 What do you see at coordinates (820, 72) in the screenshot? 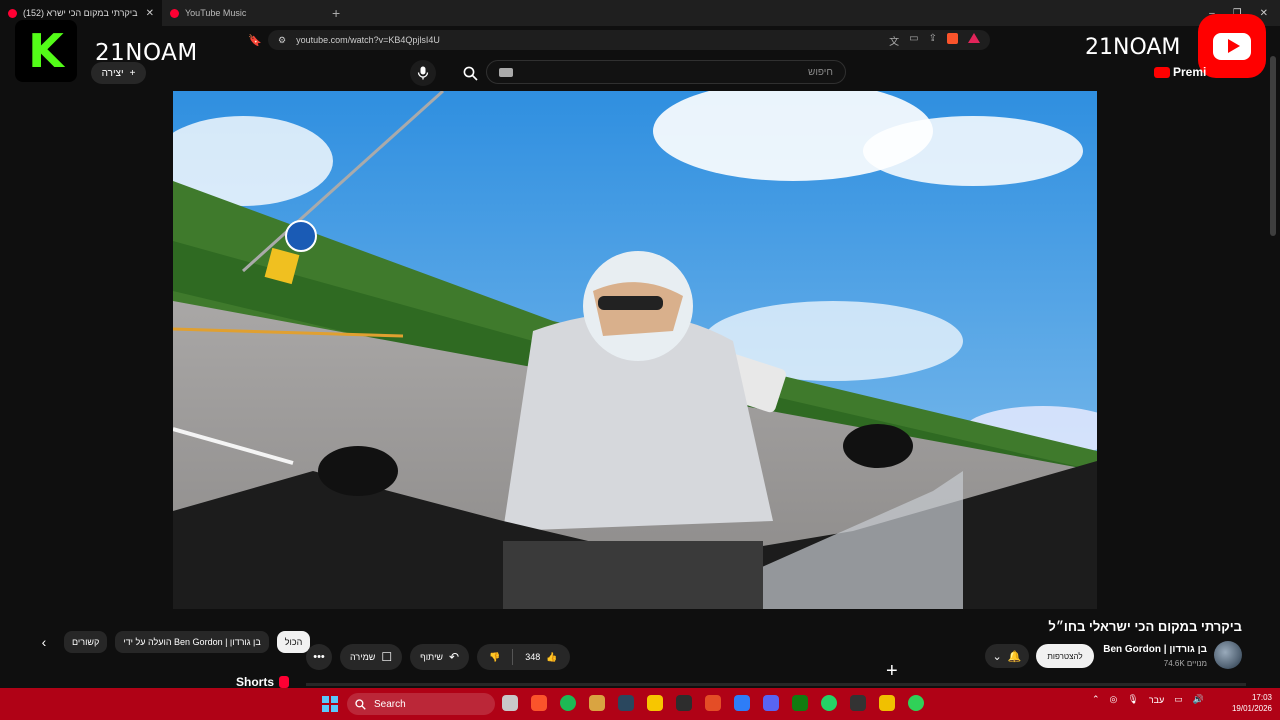
I see `search-placeholder: חיפוש` at bounding box center [820, 72].